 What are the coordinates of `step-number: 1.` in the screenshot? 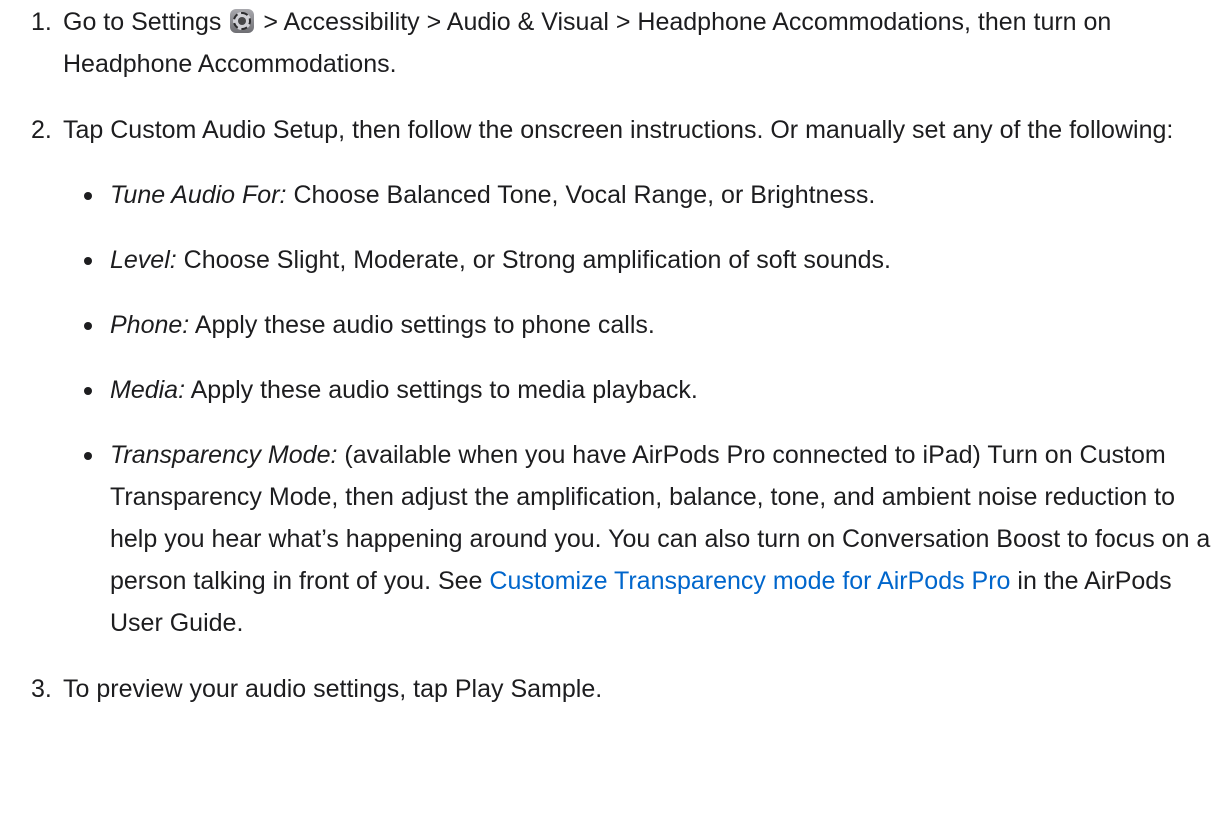 It's located at (41, 22).